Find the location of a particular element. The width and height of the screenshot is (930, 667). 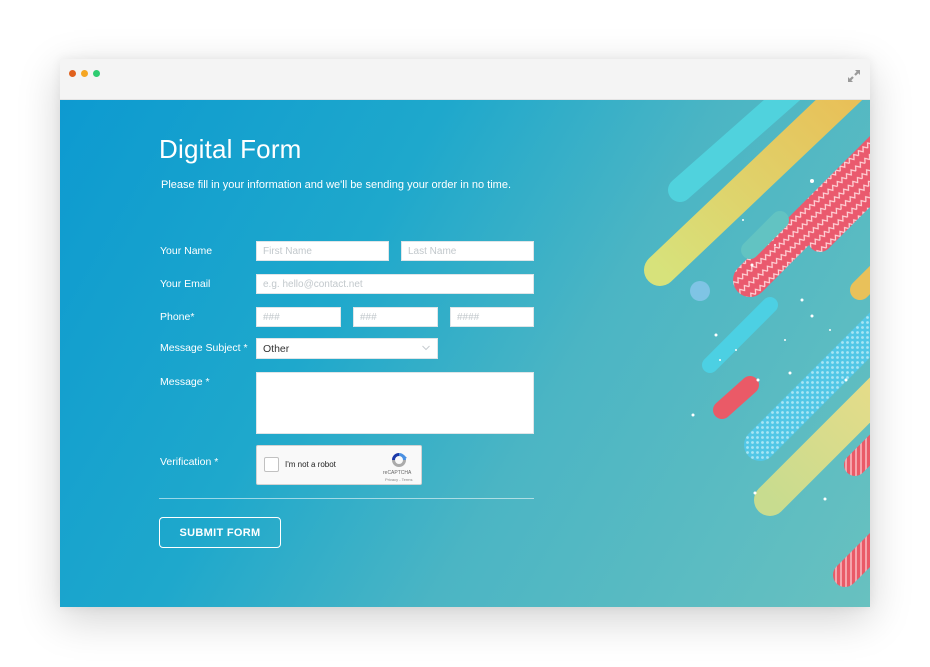

expand-arrows-icon is located at coordinates (854, 76).